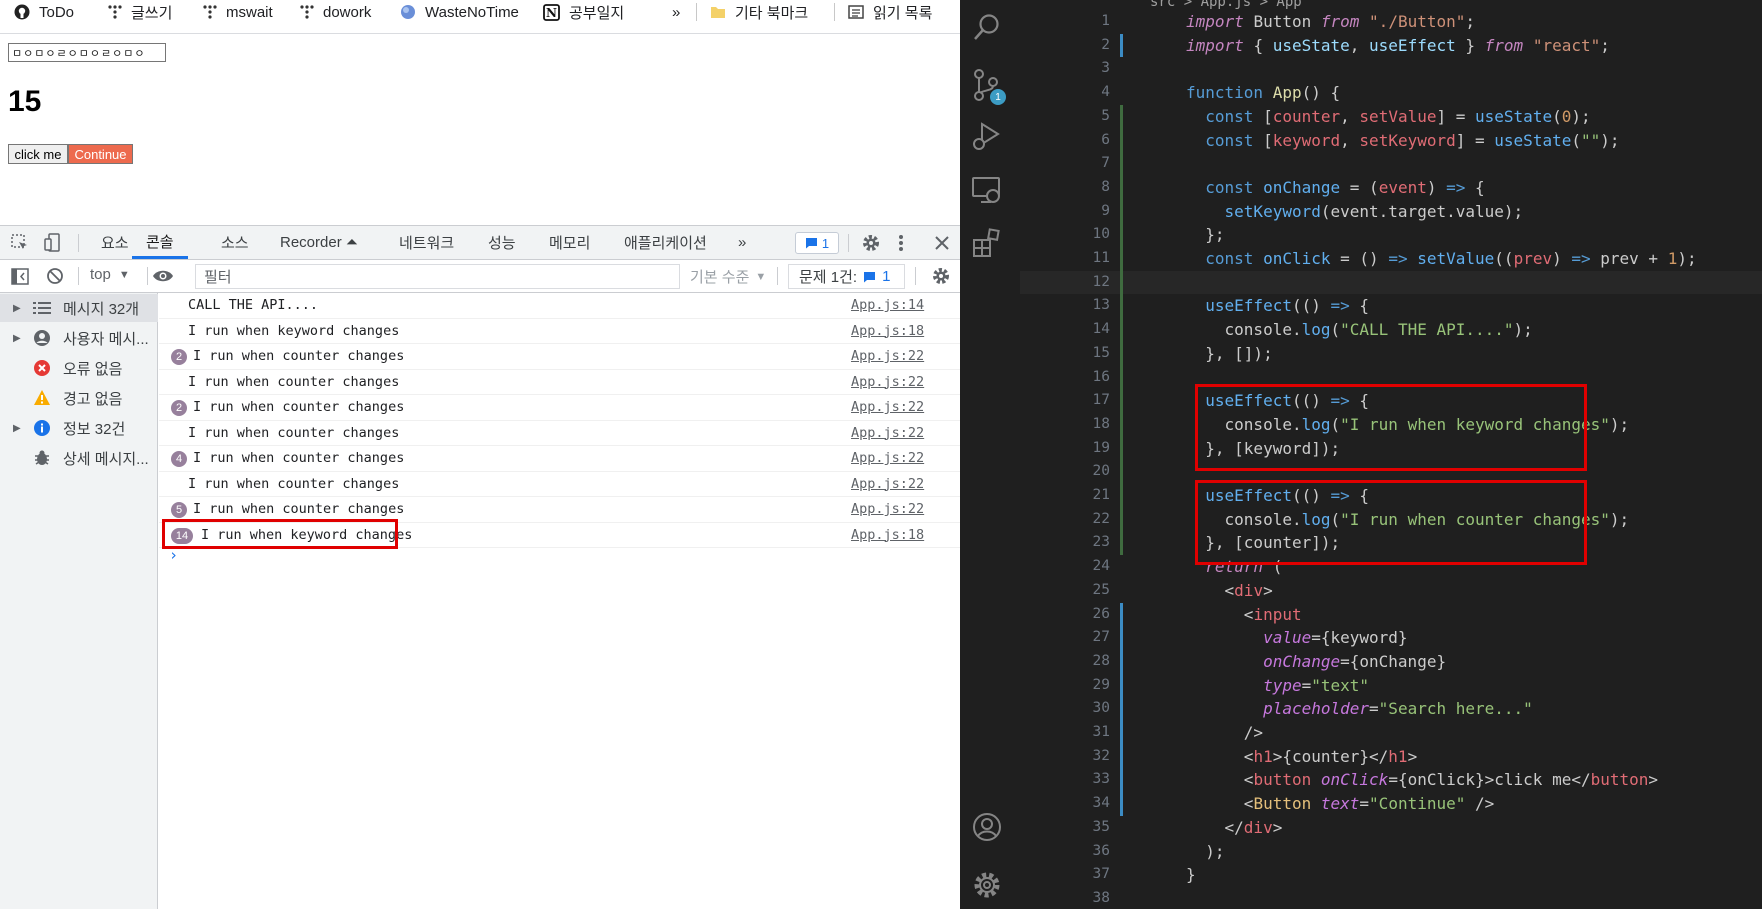 Image resolution: width=1762 pixels, height=909 pixels. What do you see at coordinates (335, 12) in the screenshot?
I see `bookmark-dowork: dowork` at bounding box center [335, 12].